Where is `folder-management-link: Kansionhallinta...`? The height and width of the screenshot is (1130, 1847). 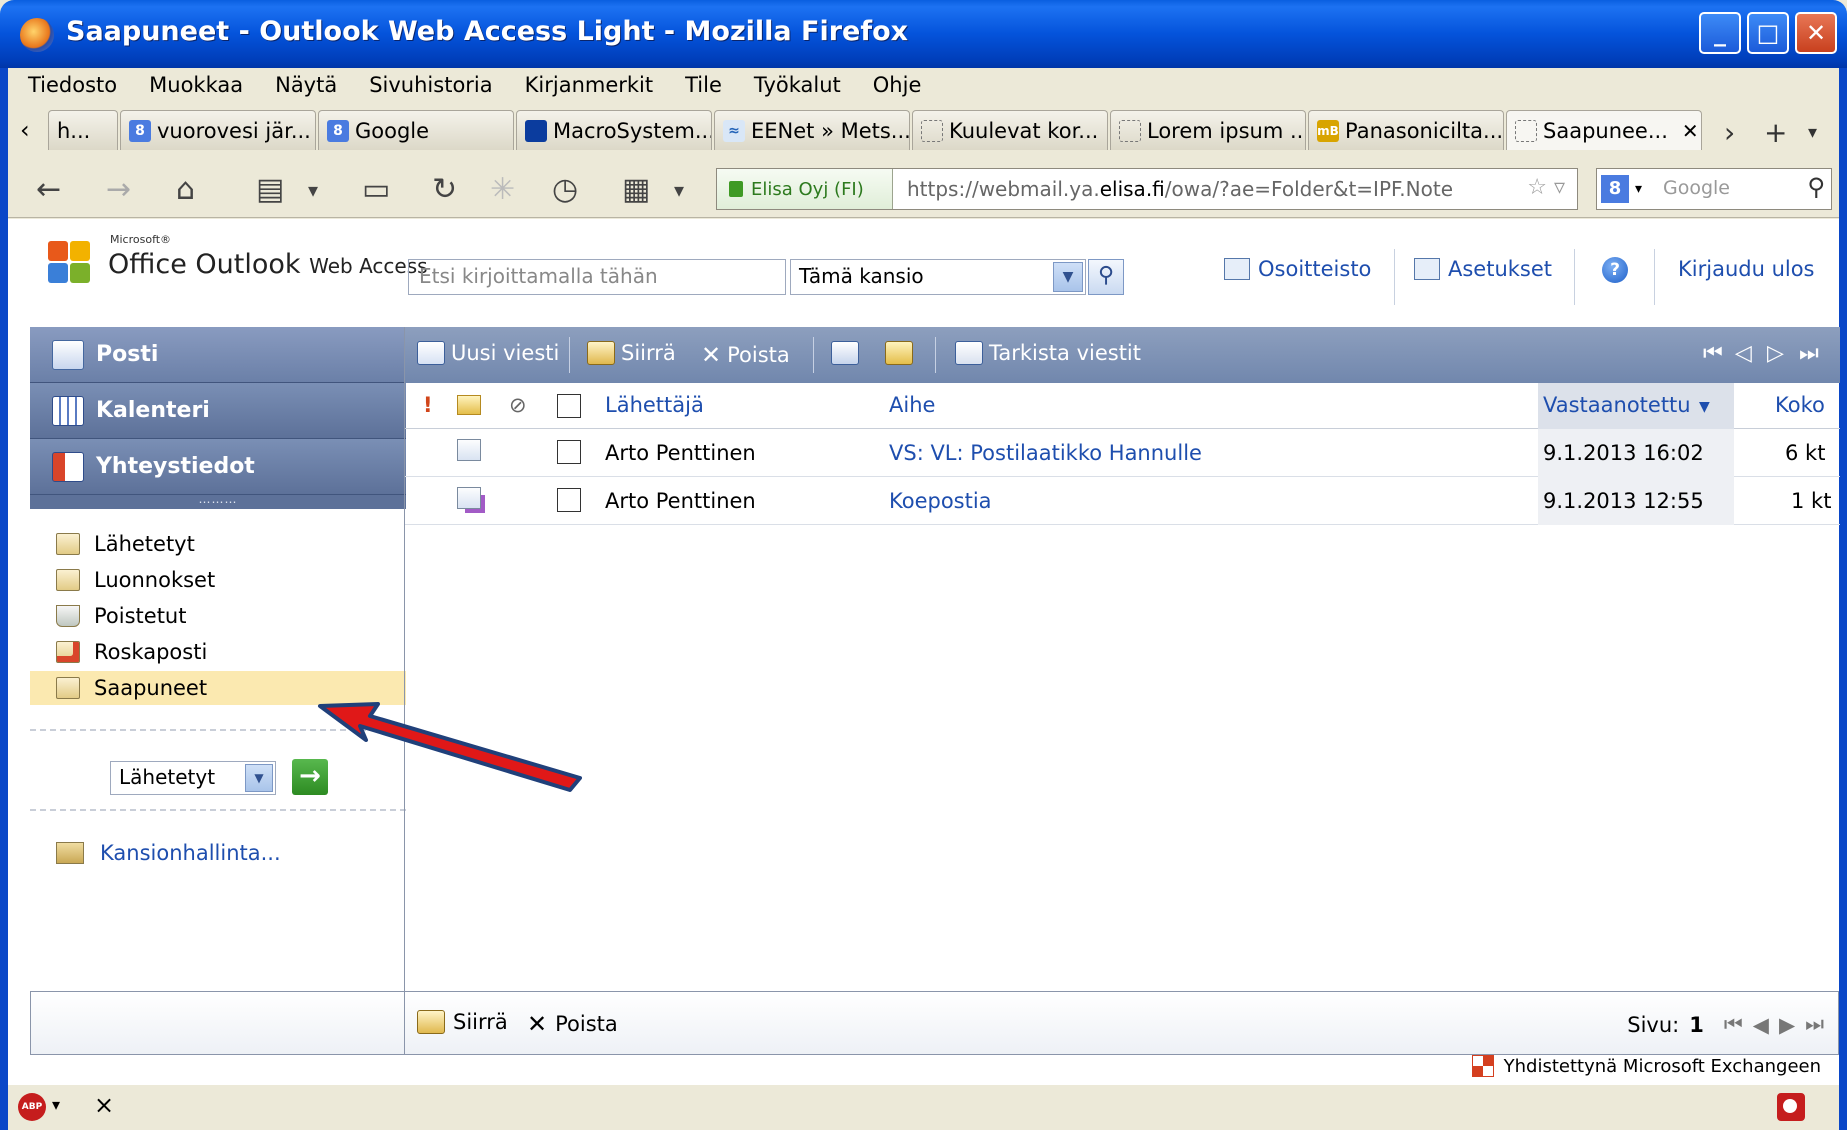 folder-management-link: Kansionhallinta... is located at coordinates (168, 853).